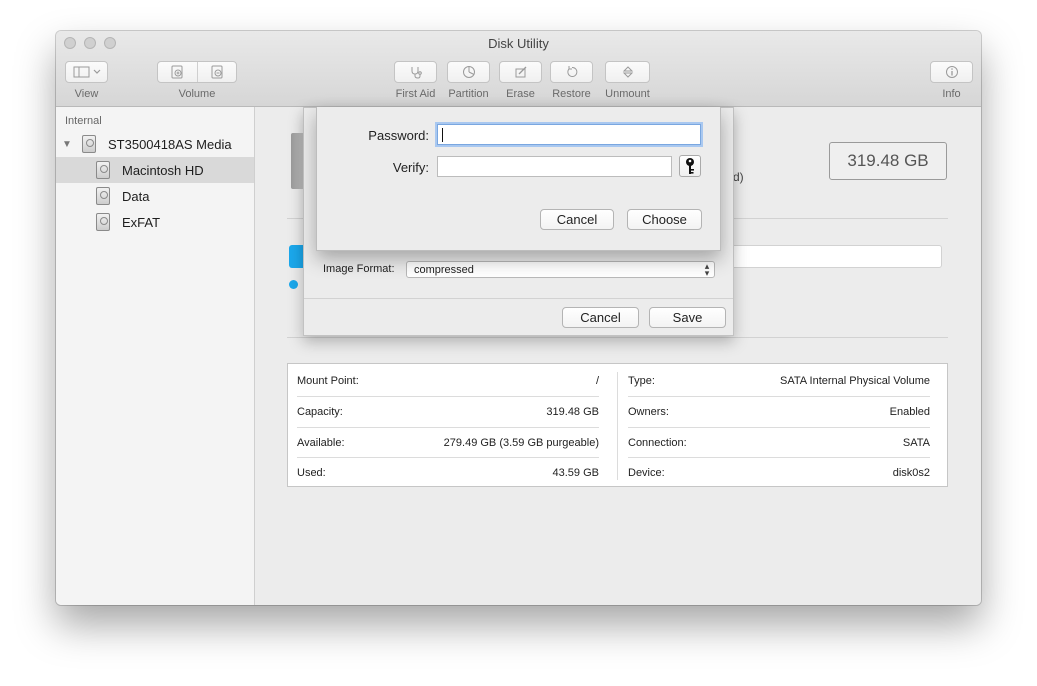 Image resolution: width=1037 pixels, height=686 pixels. What do you see at coordinates (779, 442) in the screenshot?
I see `info-row-connection: Connection: SATA` at bounding box center [779, 442].